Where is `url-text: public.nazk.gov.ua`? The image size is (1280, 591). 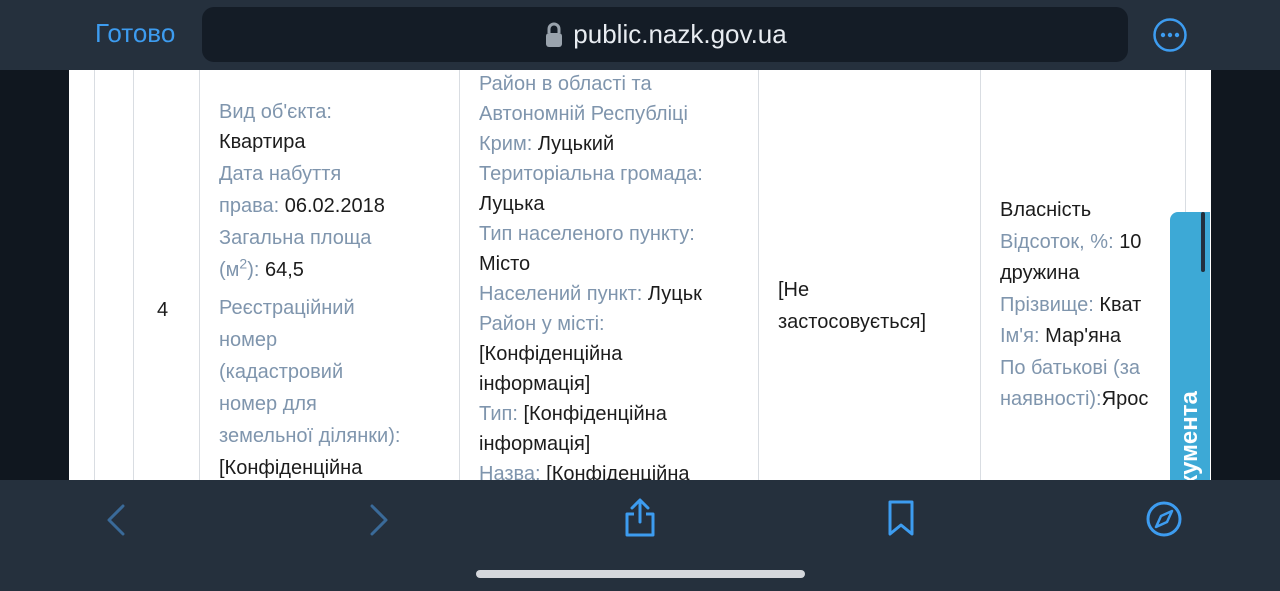
url-text: public.nazk.gov.ua is located at coordinates (680, 34).